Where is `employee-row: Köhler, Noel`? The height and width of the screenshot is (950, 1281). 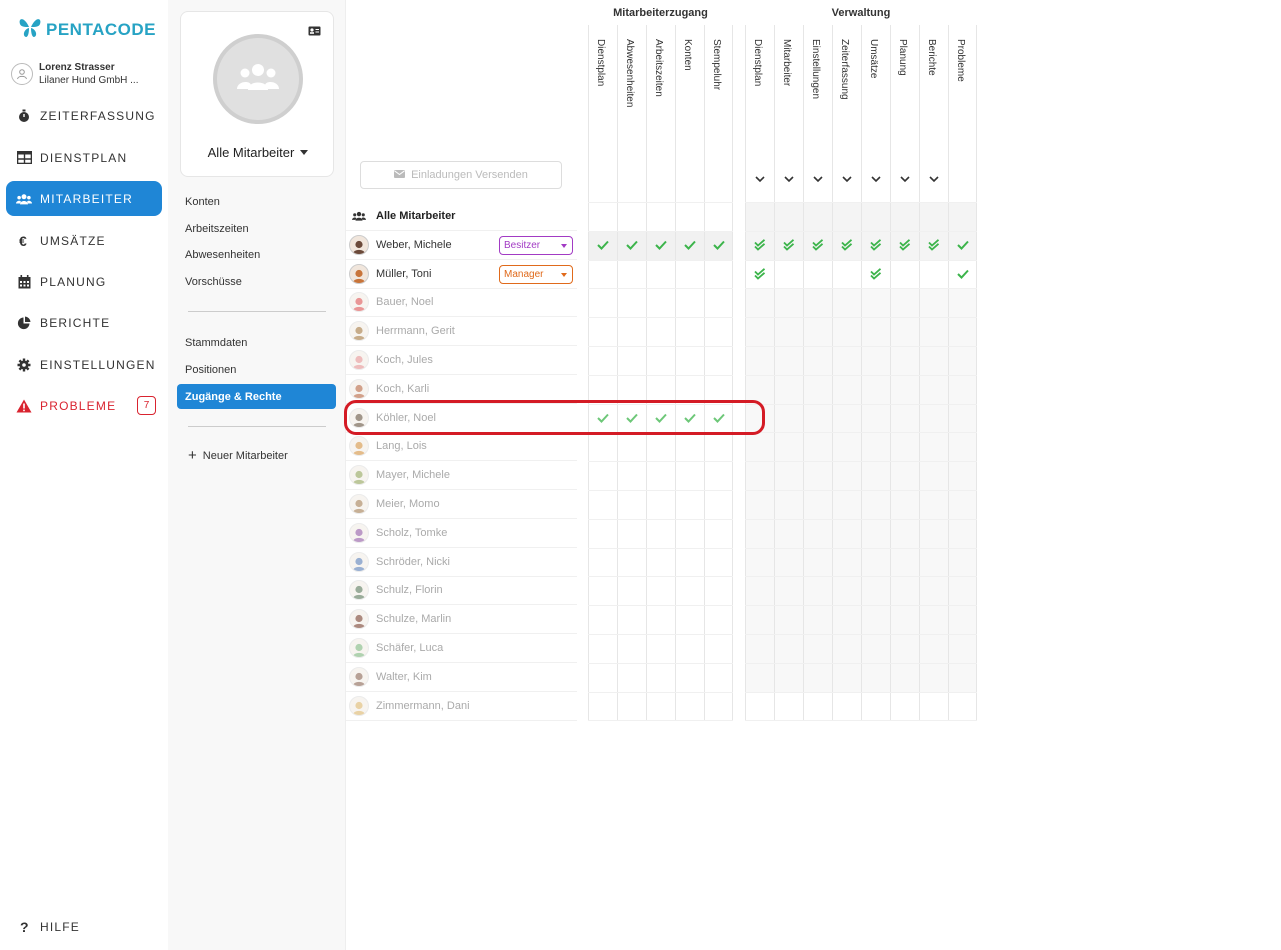 employee-row: Köhler, Noel is located at coordinates (461, 418).